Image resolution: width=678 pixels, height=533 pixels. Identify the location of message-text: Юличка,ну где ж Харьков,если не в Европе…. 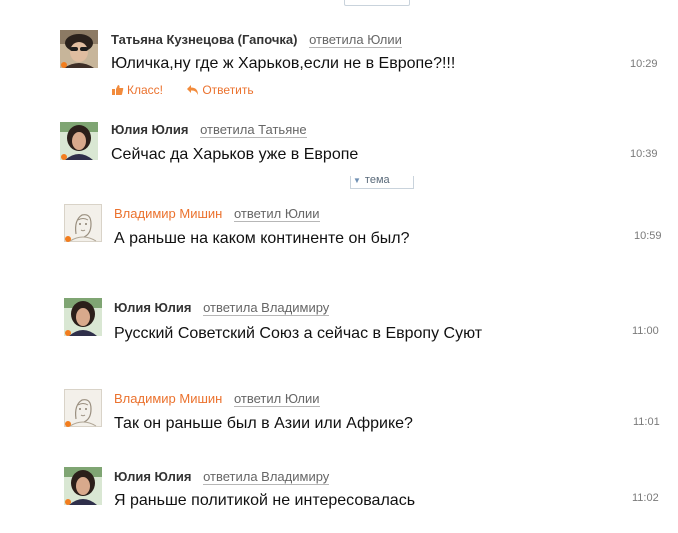
(283, 63).